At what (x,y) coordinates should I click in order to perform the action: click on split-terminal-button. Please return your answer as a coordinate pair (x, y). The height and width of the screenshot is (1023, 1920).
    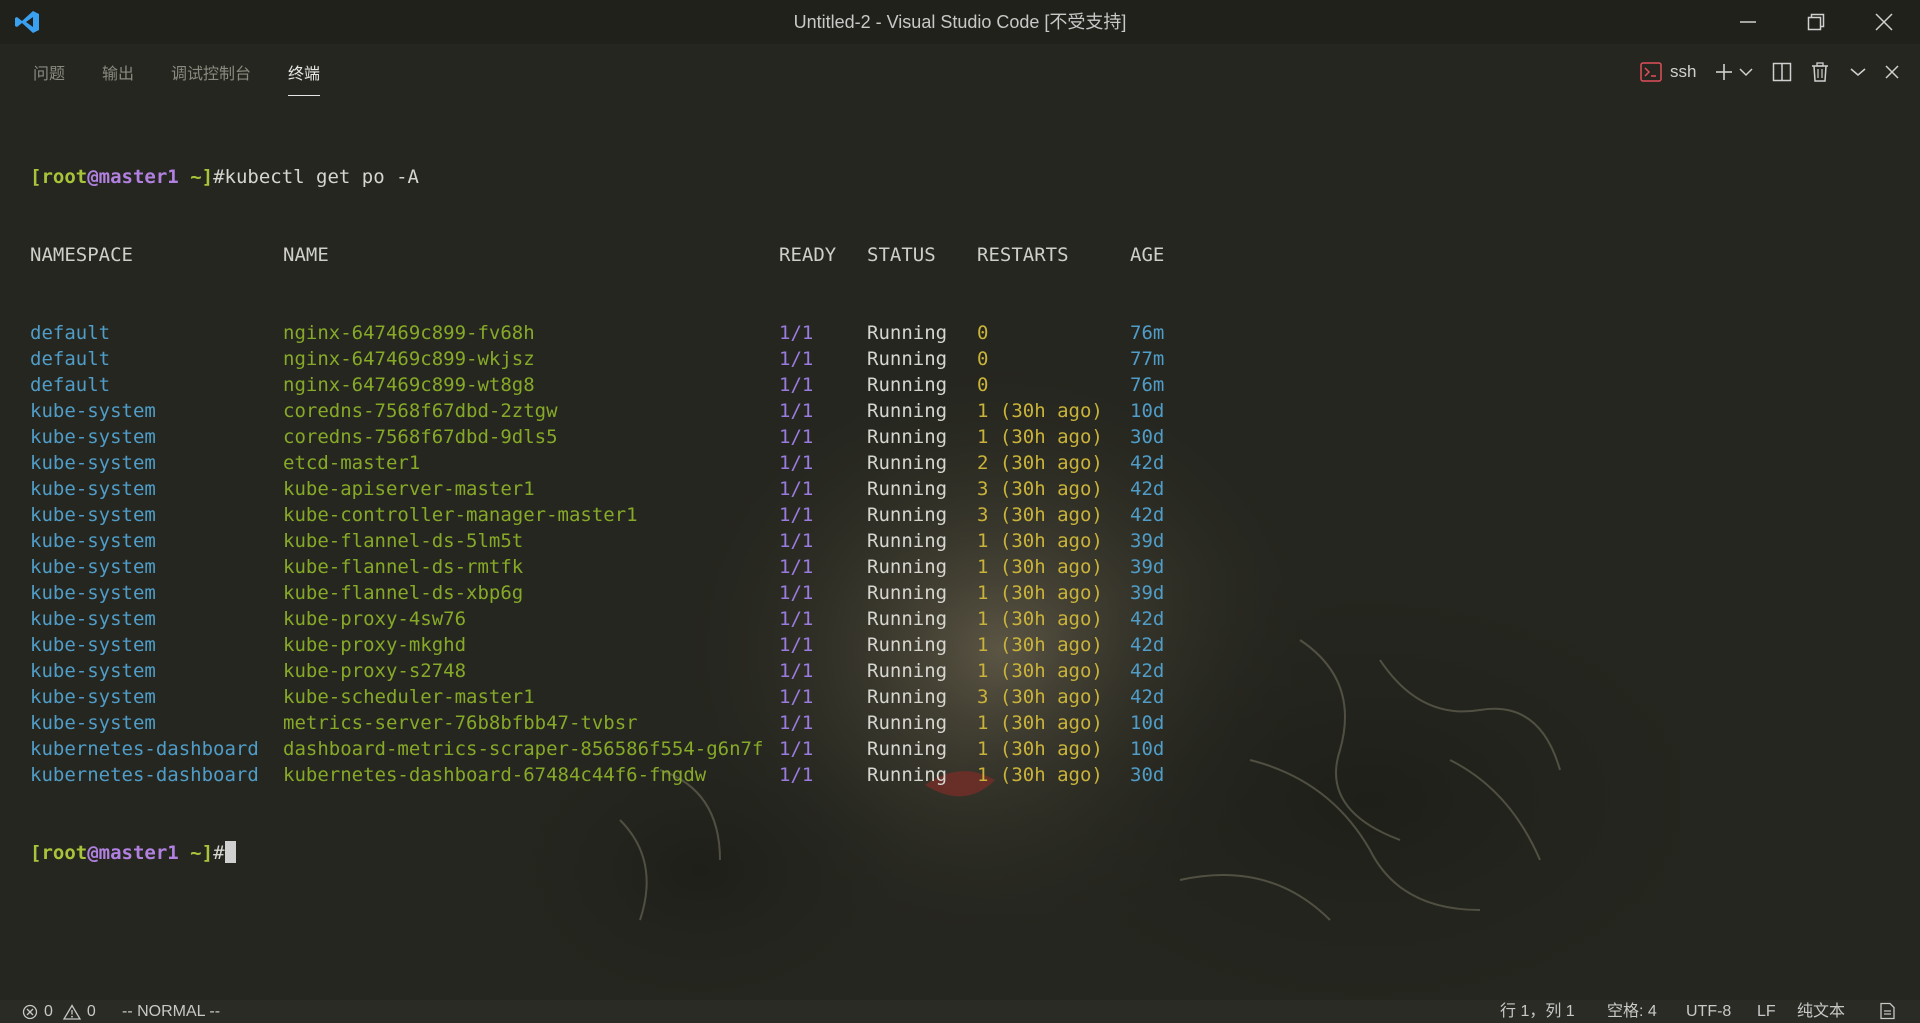
    Looking at the image, I should click on (1782, 72).